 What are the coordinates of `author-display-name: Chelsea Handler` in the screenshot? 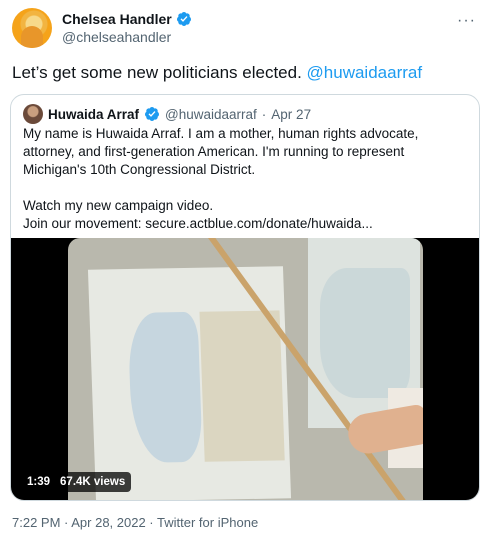 It's located at (117, 19).